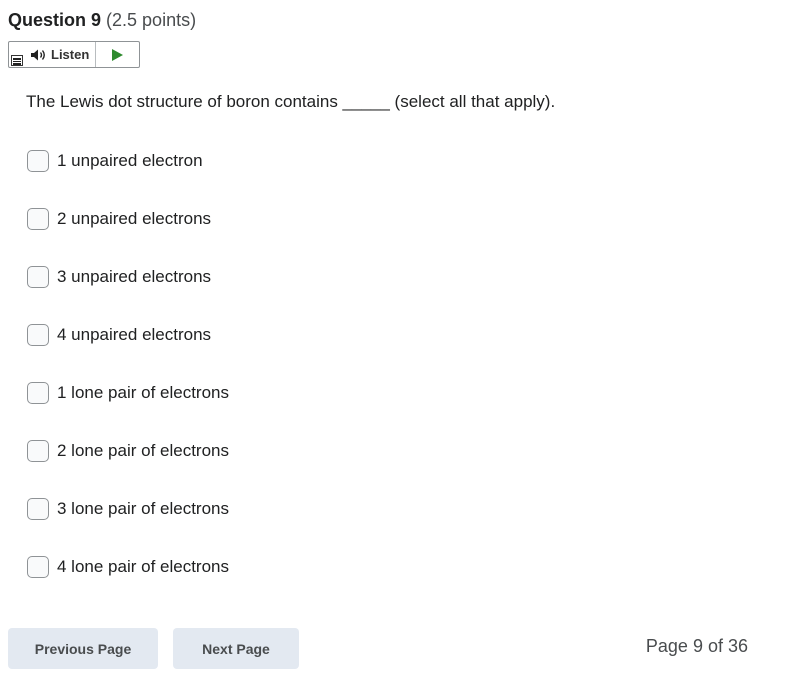  Describe the element at coordinates (143, 451) in the screenshot. I see `option-label: 2 lone pair of electrons` at that location.